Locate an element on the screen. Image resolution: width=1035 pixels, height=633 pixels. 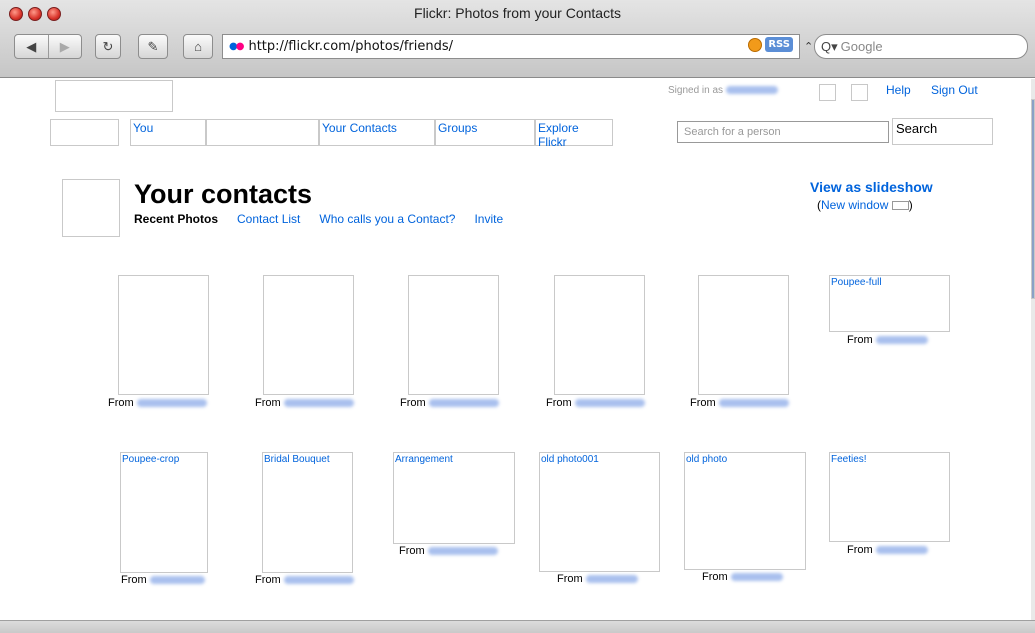
tab-who-calls-you: Who calls you a Contact? is located at coordinates (387, 219).